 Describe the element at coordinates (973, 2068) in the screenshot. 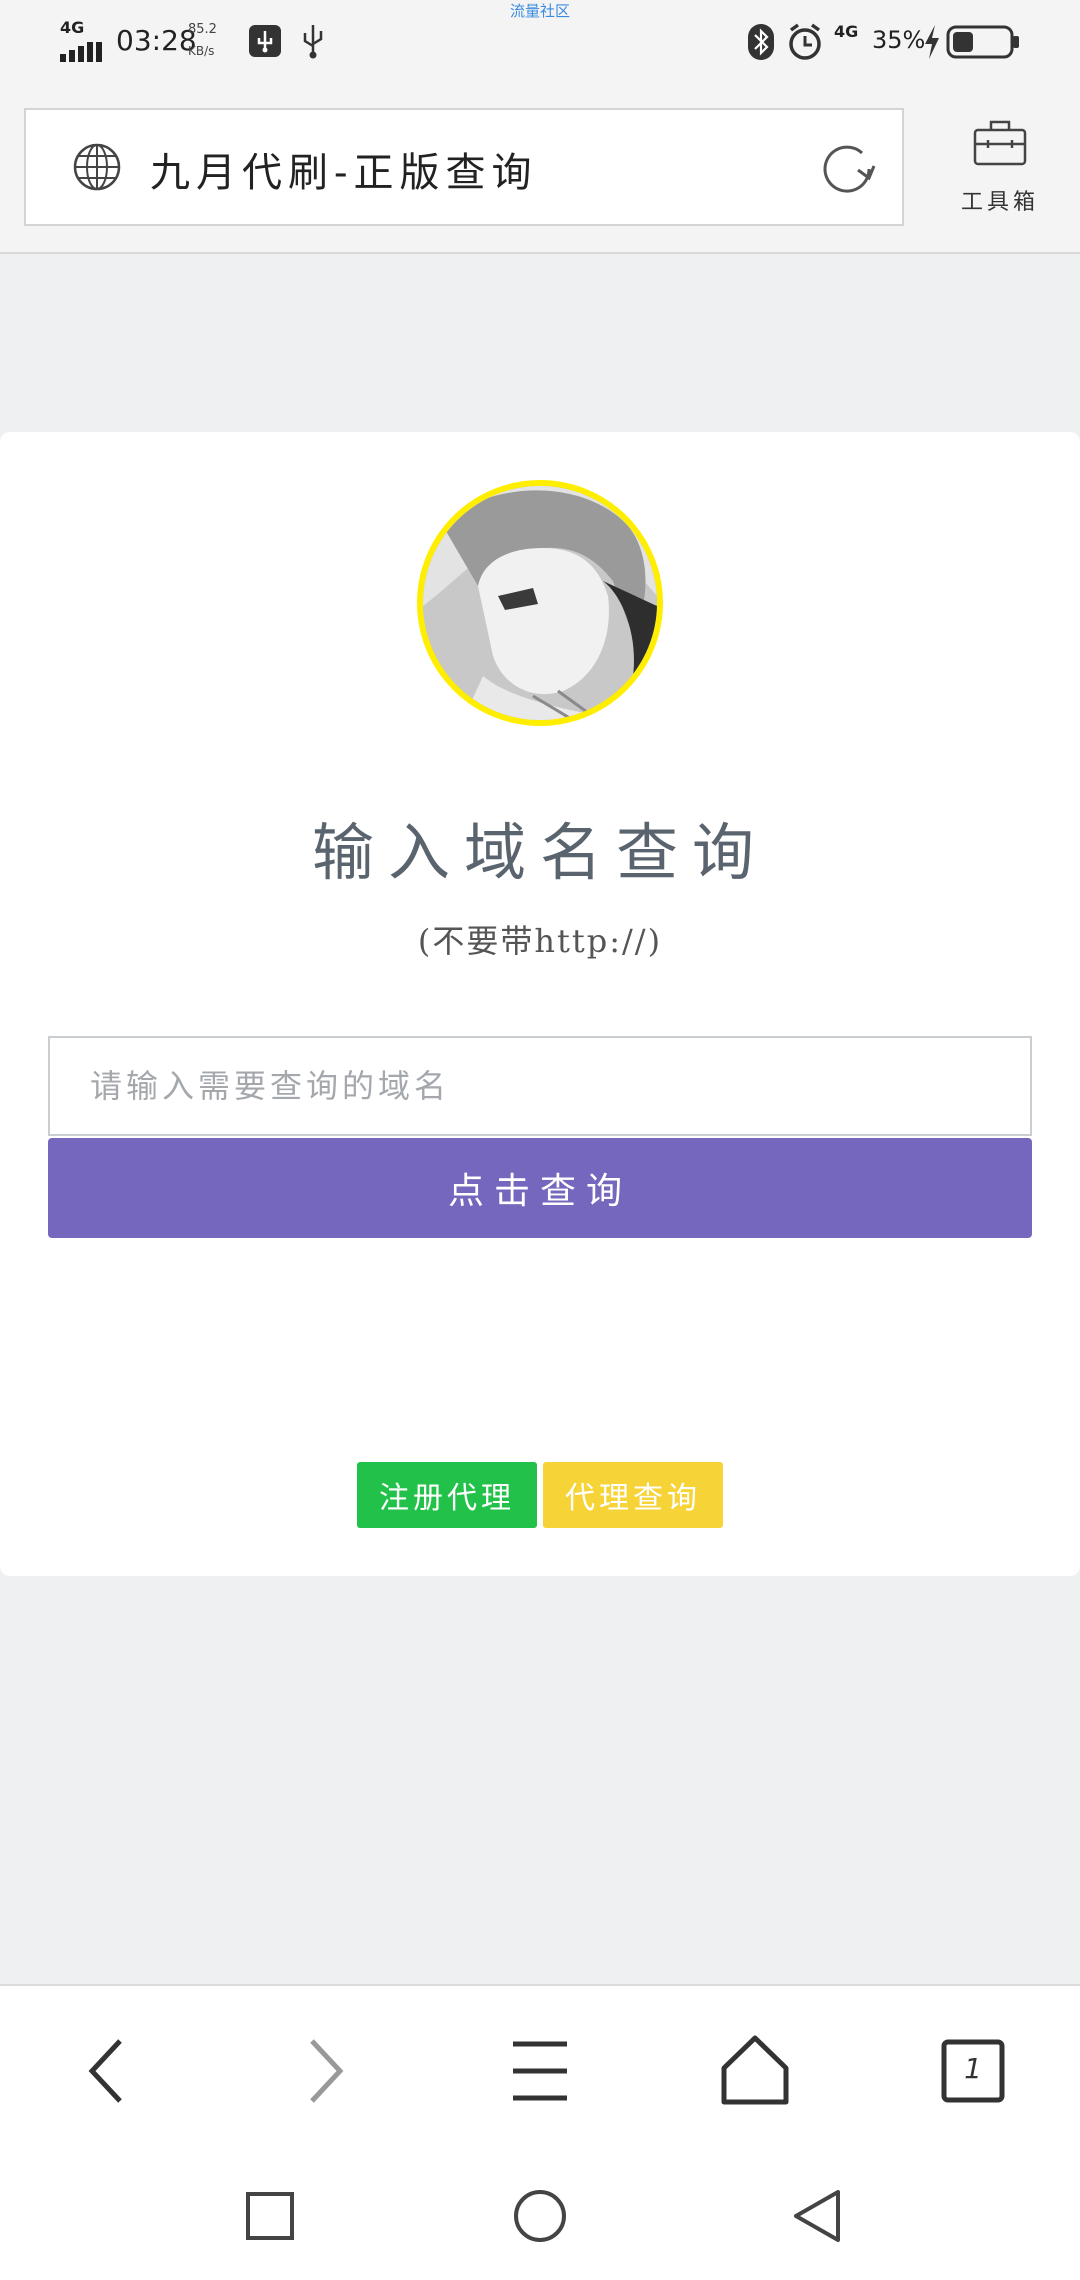

I see `tab-count: 1` at that location.